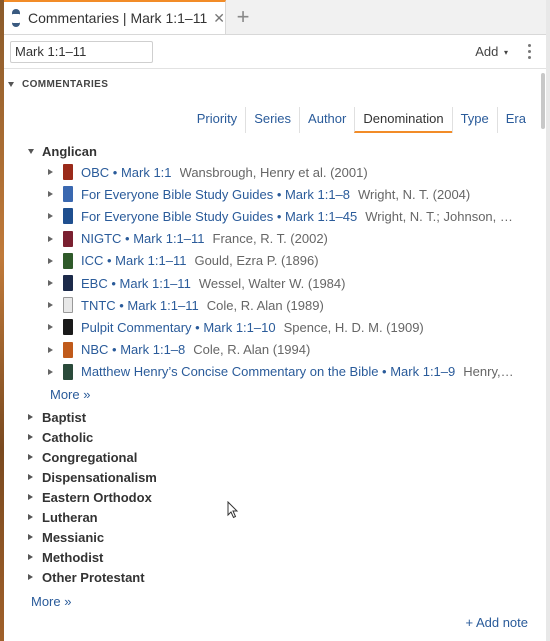 The image size is (550, 641). What do you see at coordinates (140, 305) in the screenshot?
I see `commentary-link: TNTC • Mark 1:1–11` at bounding box center [140, 305].